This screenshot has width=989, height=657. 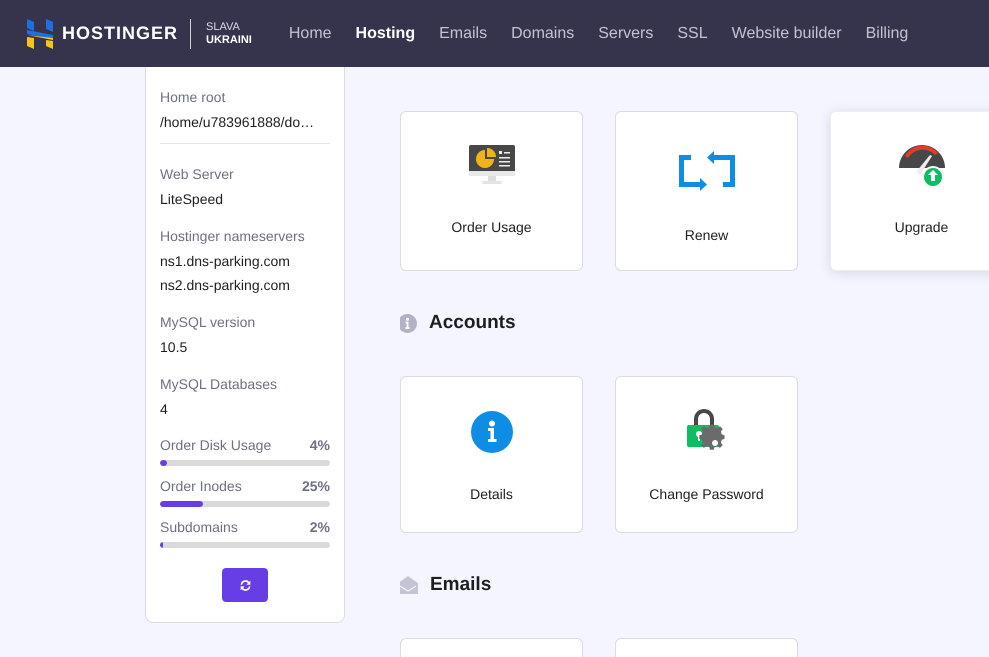 What do you see at coordinates (909, 191) in the screenshot?
I see `action-card: Upgrade` at bounding box center [909, 191].